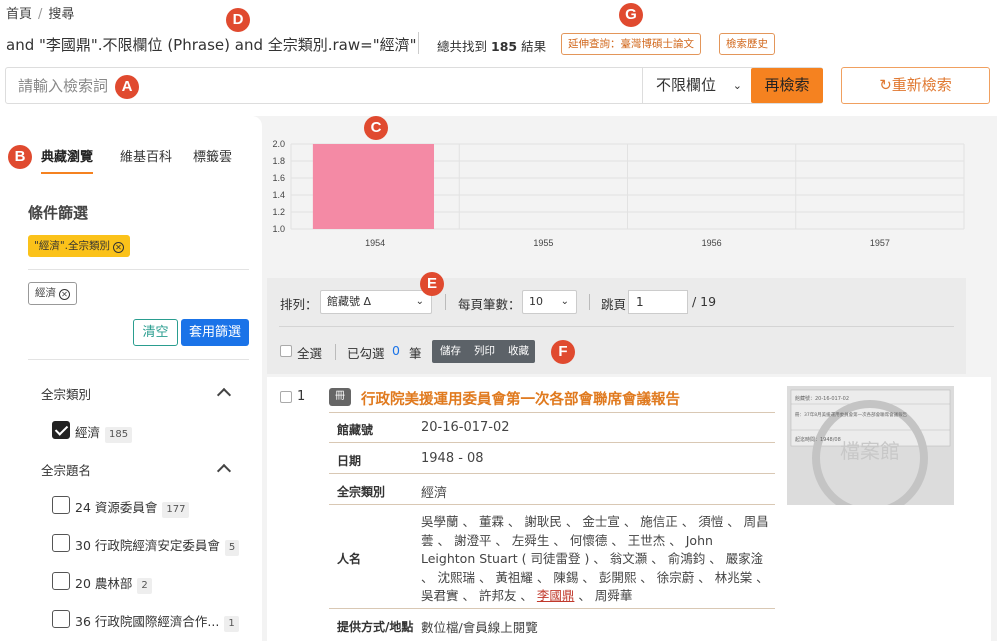 The height and width of the screenshot is (641, 997). I want to click on print-button: 列印, so click(484, 351).